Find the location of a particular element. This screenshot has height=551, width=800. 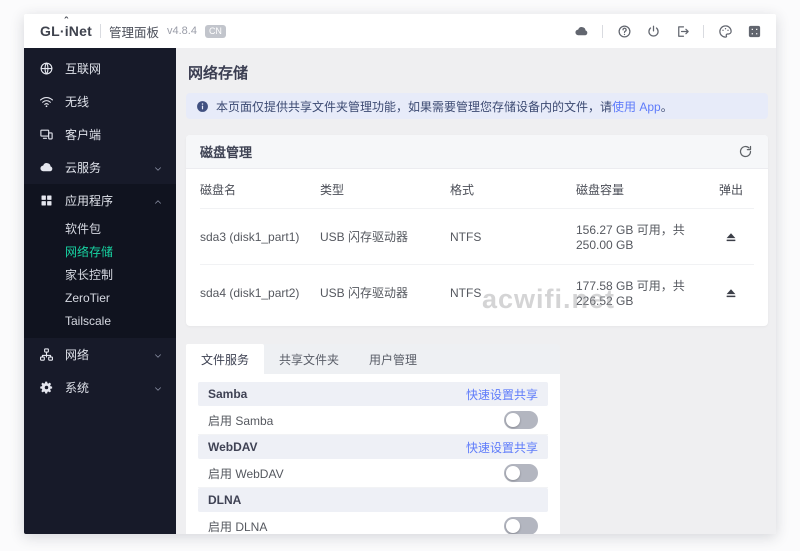

disk-table-header: 磁盘名 类型 格式 磁盘容量 弹出 is located at coordinates (477, 188).